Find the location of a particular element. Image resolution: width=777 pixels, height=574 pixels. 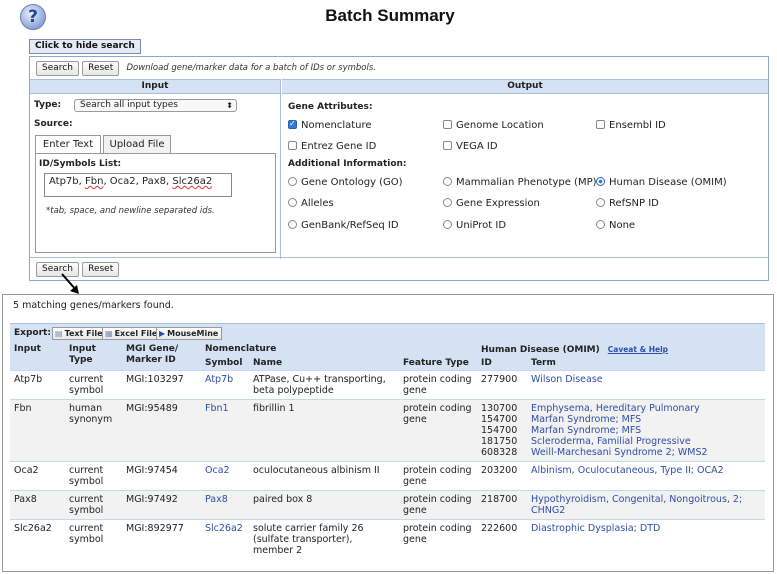

disease-term-link: Wilson Disease is located at coordinates (646, 379).